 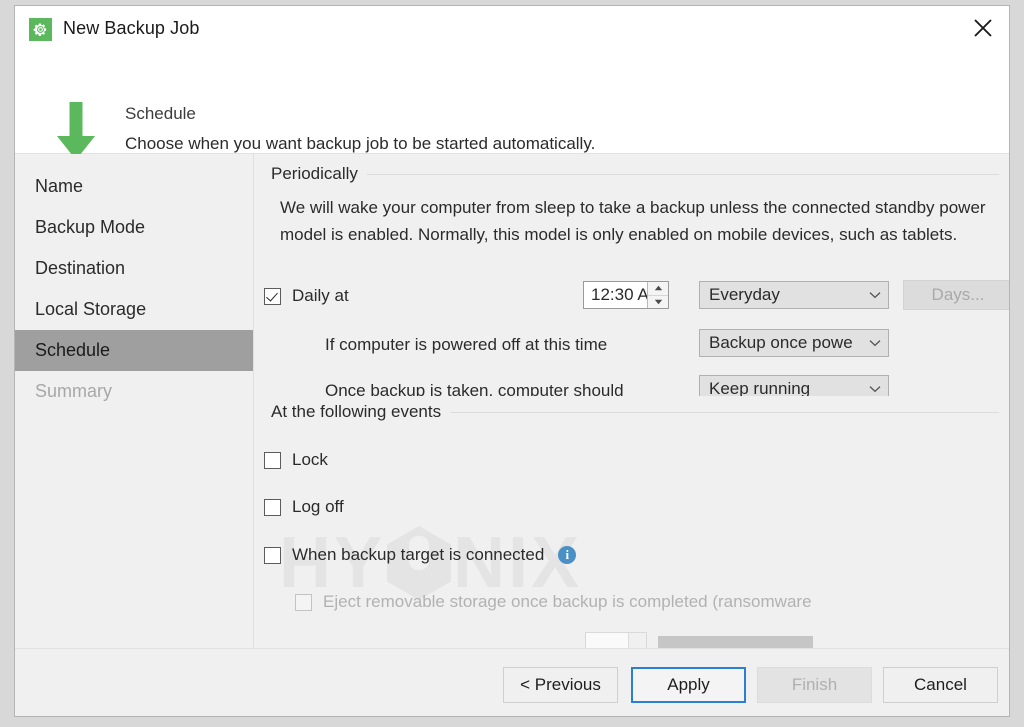 I want to click on sidebar-item-local-storage: Local Storage, so click(x=134, y=309).